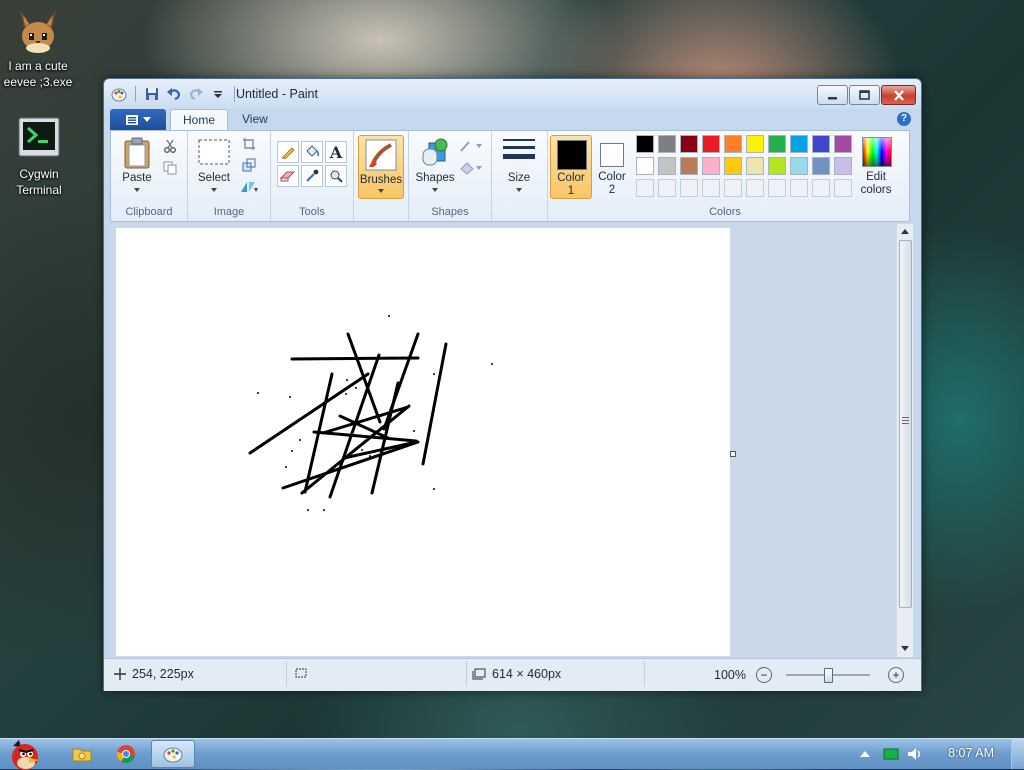 The image size is (1024, 770). I want to click on fill-icon, so click(471, 168).